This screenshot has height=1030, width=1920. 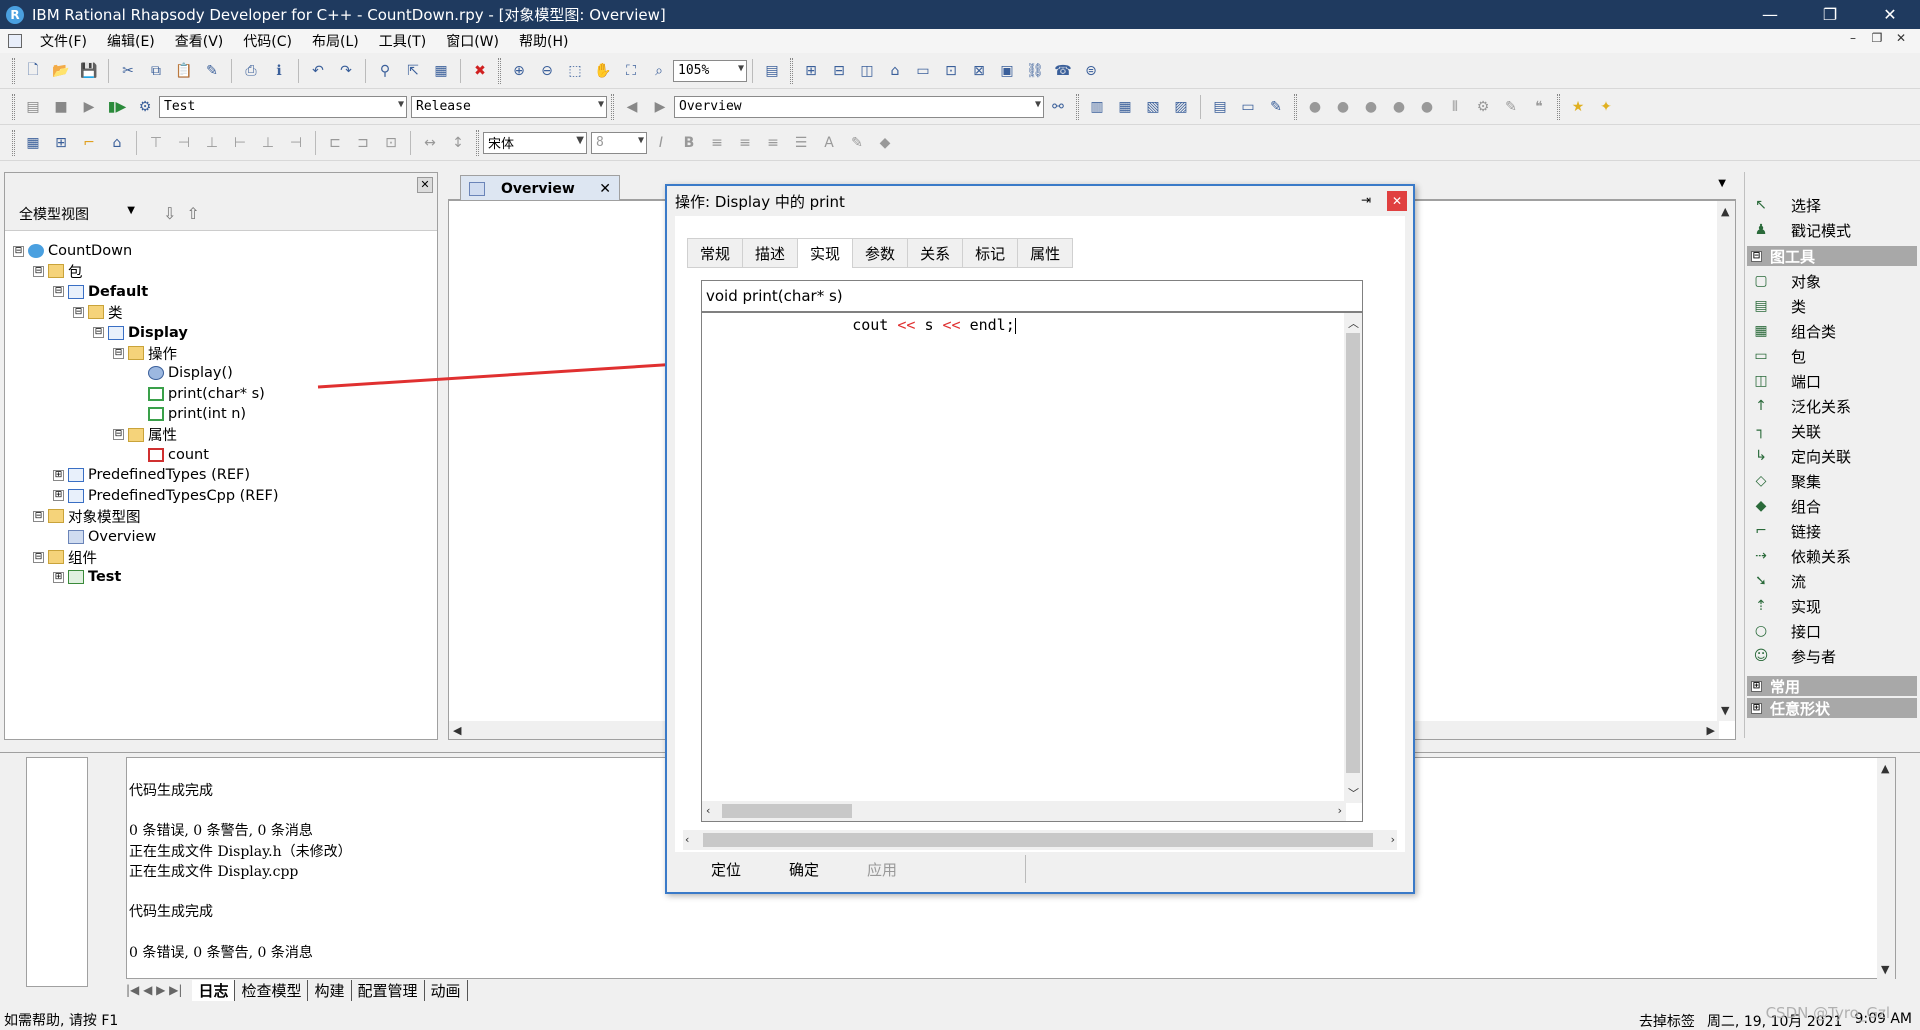 I want to click on animation-quit-icon: ●, so click(x=1399, y=107).